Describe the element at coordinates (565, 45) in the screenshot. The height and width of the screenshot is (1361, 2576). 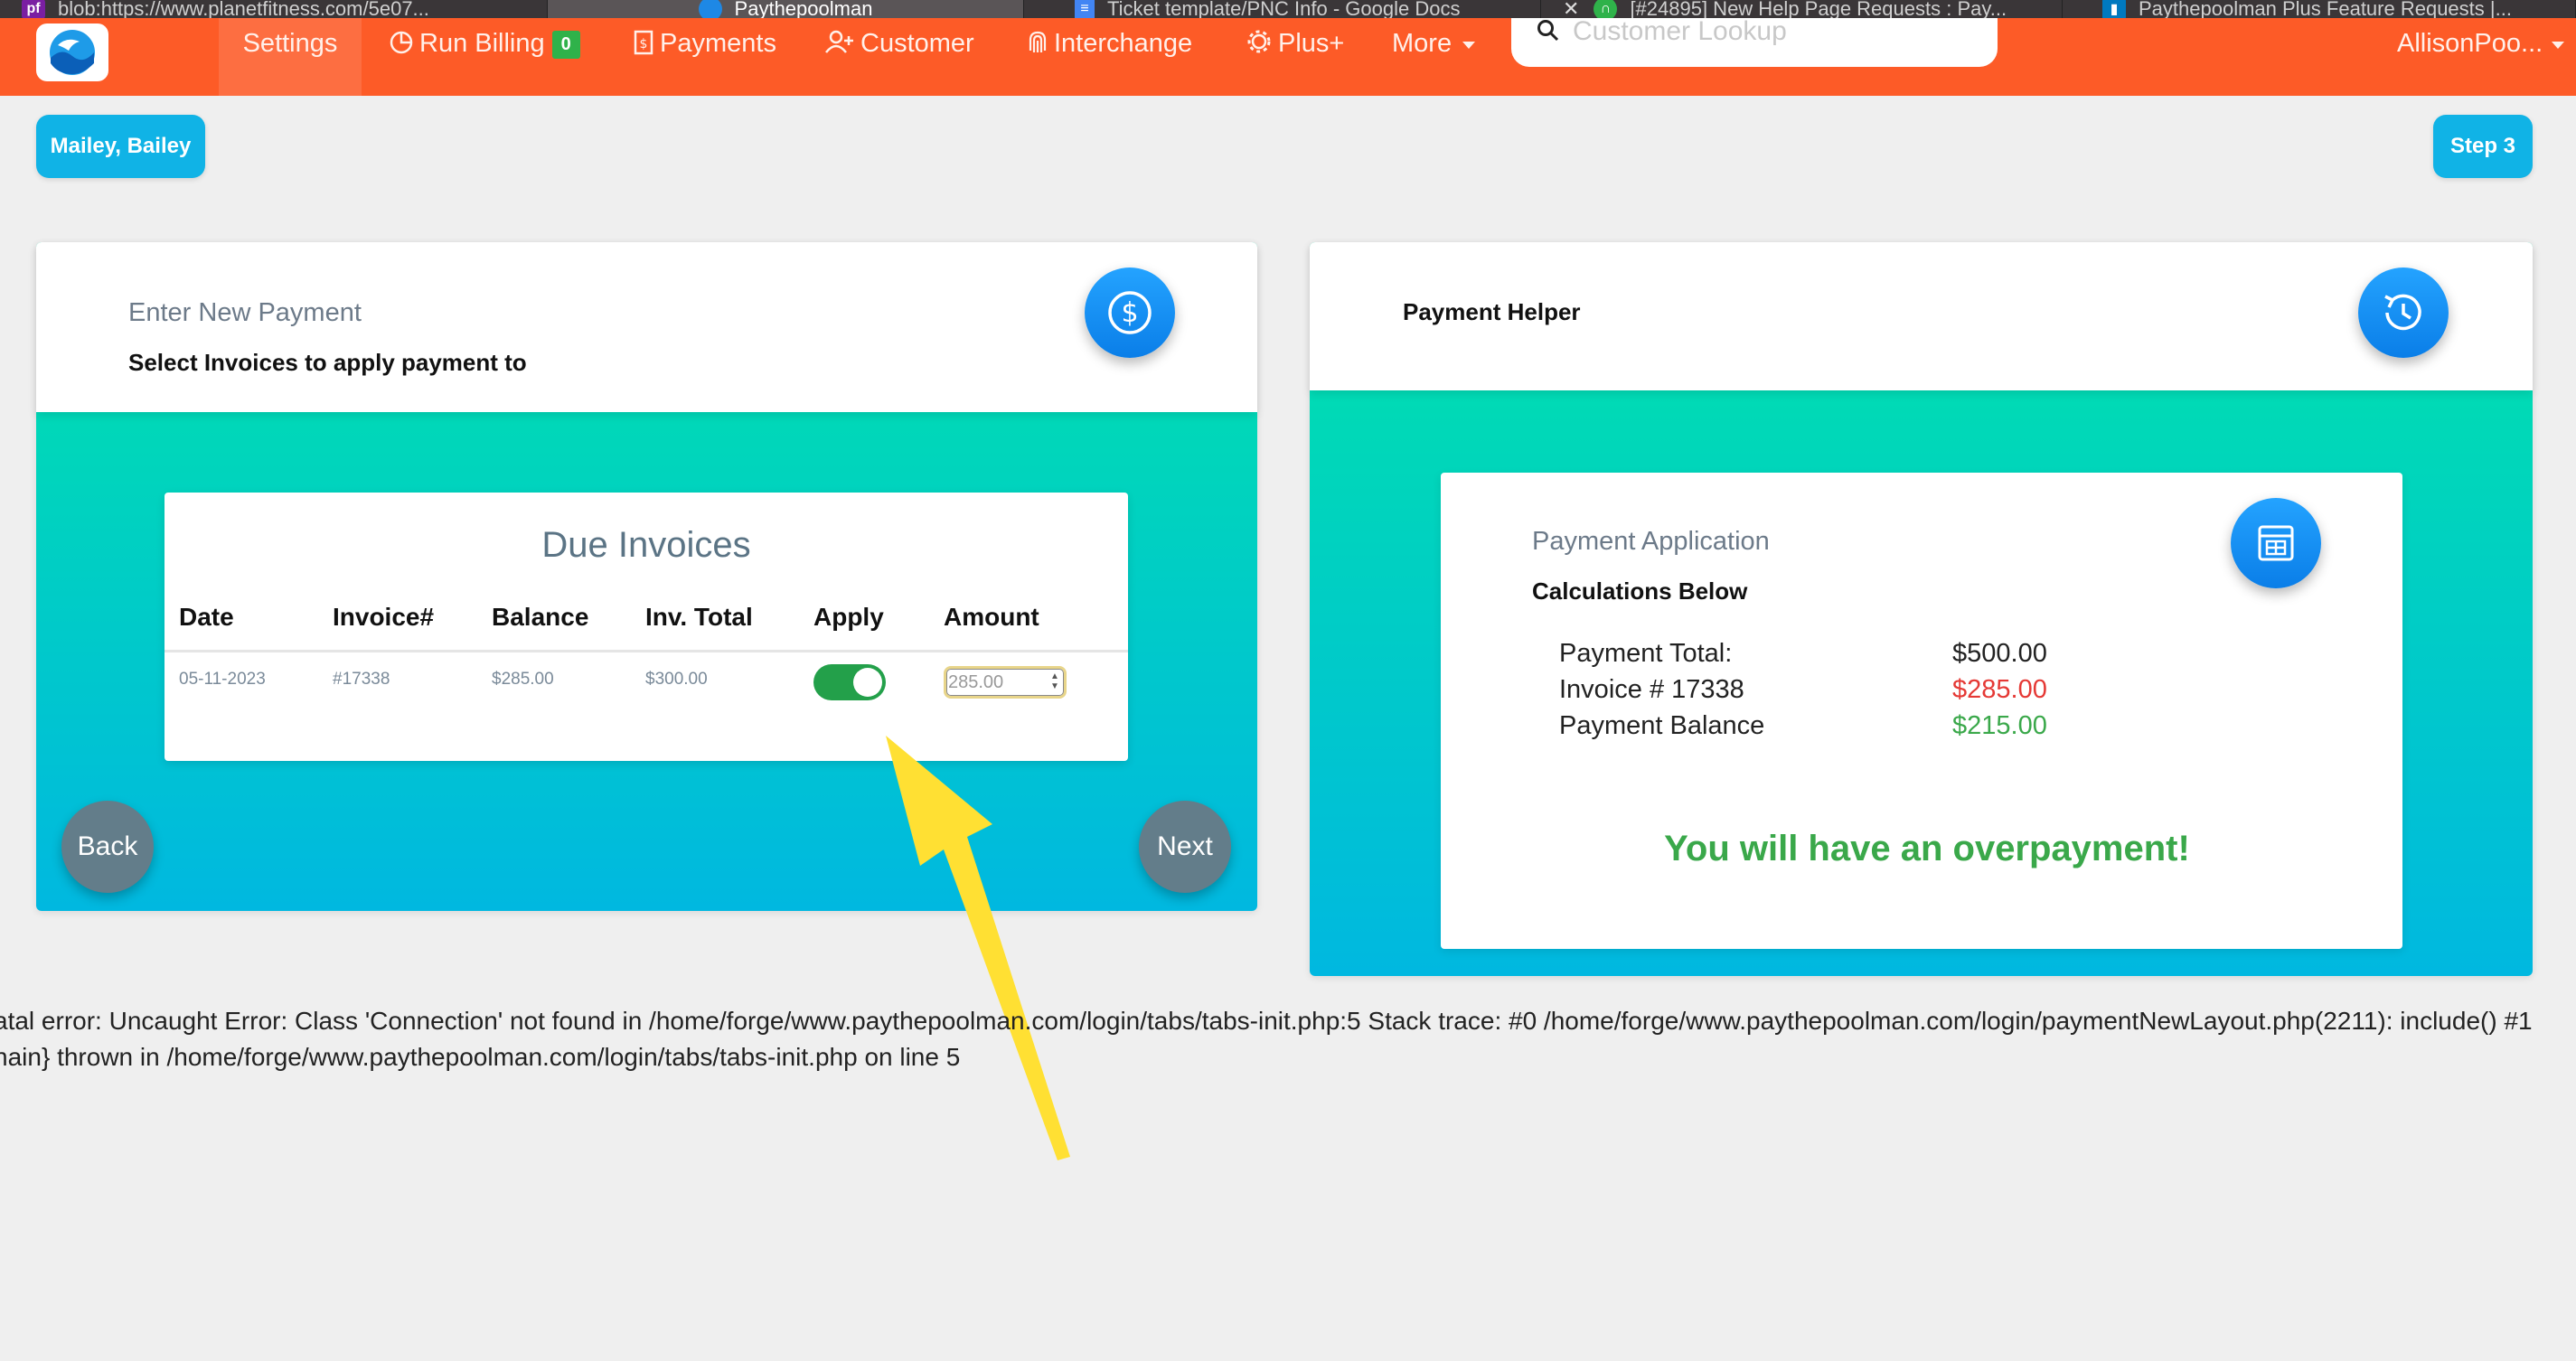
I see `run-billing-count-badge: 0` at that location.